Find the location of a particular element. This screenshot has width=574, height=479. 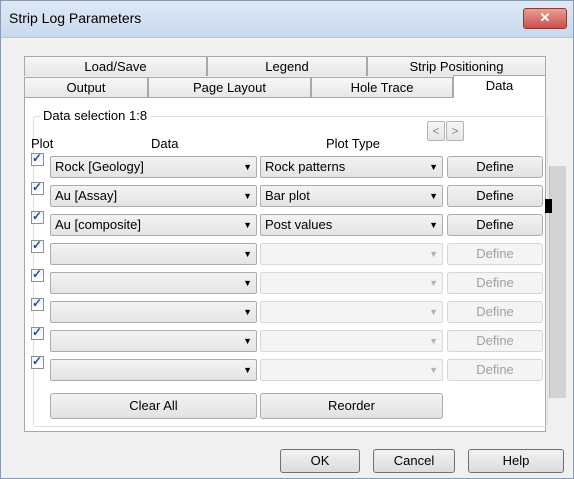

tab-page-layout: Page Layout is located at coordinates (229, 87).